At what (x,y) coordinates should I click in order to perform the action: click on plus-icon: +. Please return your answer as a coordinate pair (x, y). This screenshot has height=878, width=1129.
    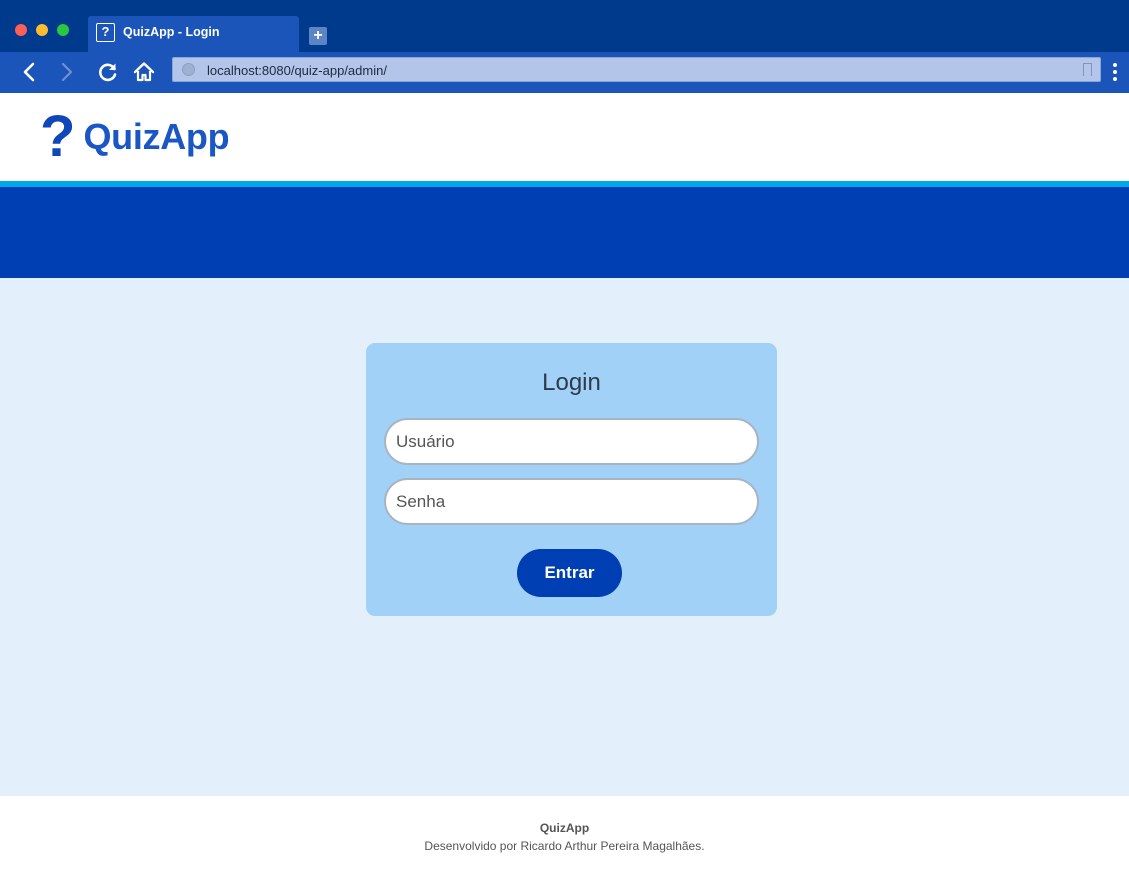
    Looking at the image, I should click on (318, 35).